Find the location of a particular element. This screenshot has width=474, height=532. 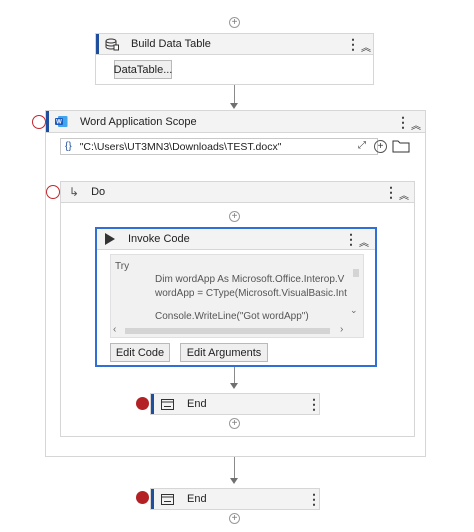

invoke-code-header: Invoke Code ⋮ ︽ is located at coordinates (236, 239).